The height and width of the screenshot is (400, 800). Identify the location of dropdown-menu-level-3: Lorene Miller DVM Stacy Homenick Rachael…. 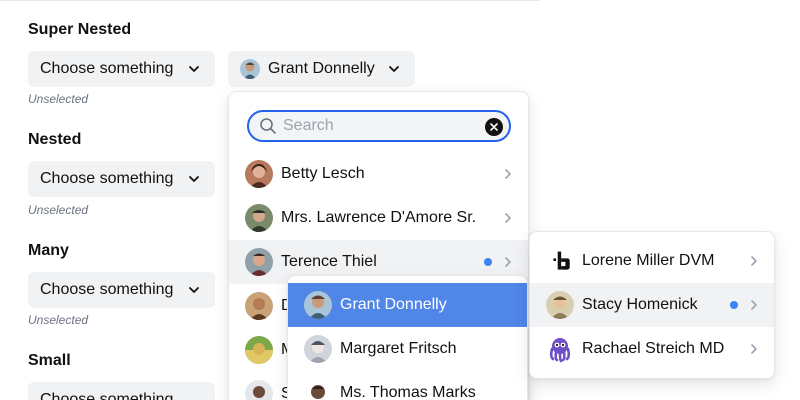
(652, 305).